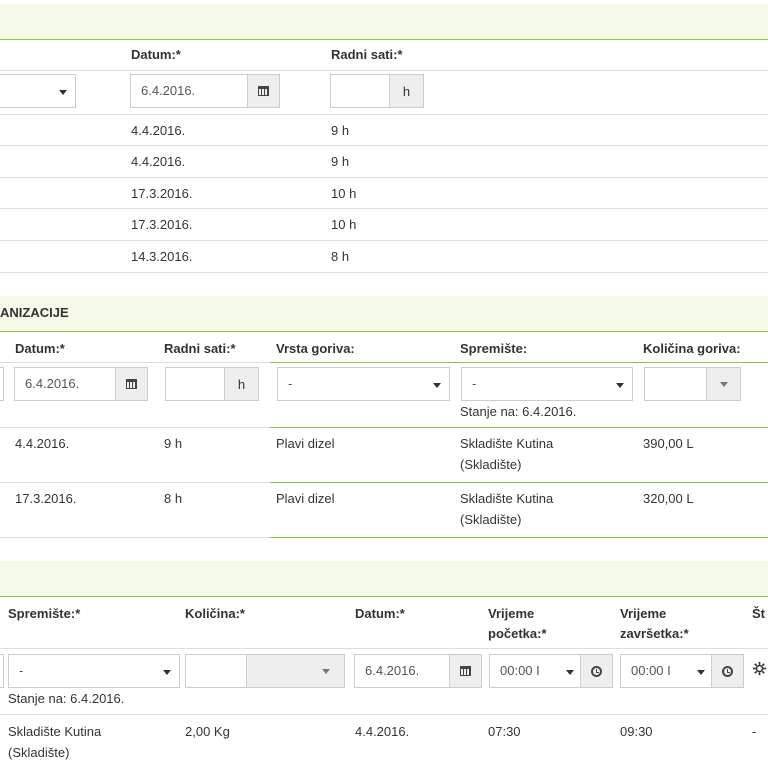 The width and height of the screenshot is (768, 768). I want to click on s3-kolicina-input, so click(265, 671).